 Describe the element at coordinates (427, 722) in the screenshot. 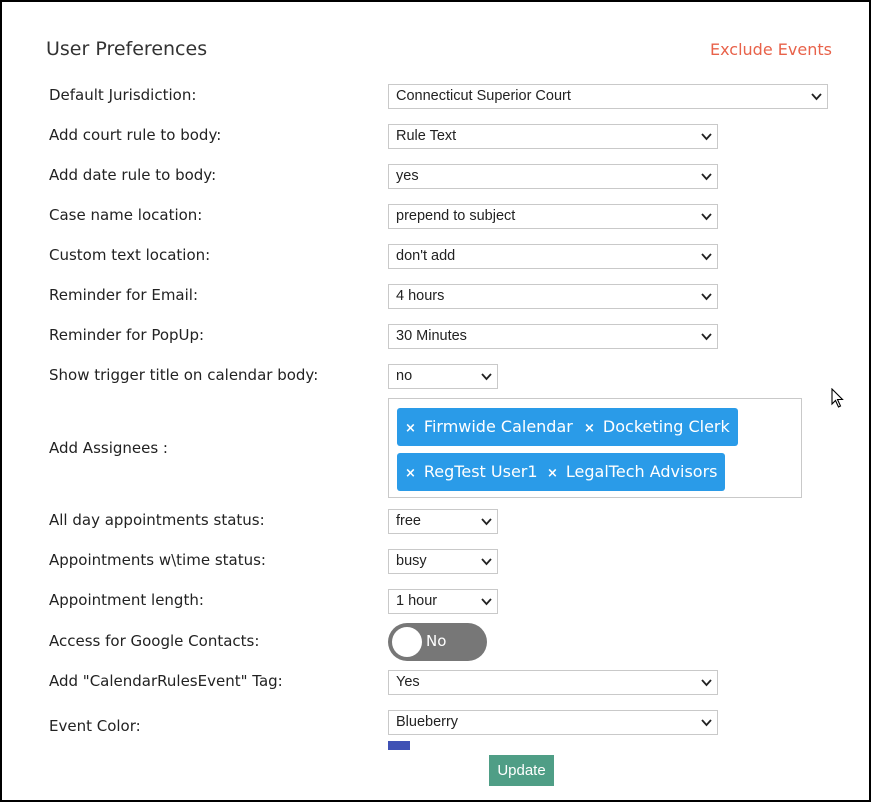

I see `event-color-select-value: Blueberry` at that location.